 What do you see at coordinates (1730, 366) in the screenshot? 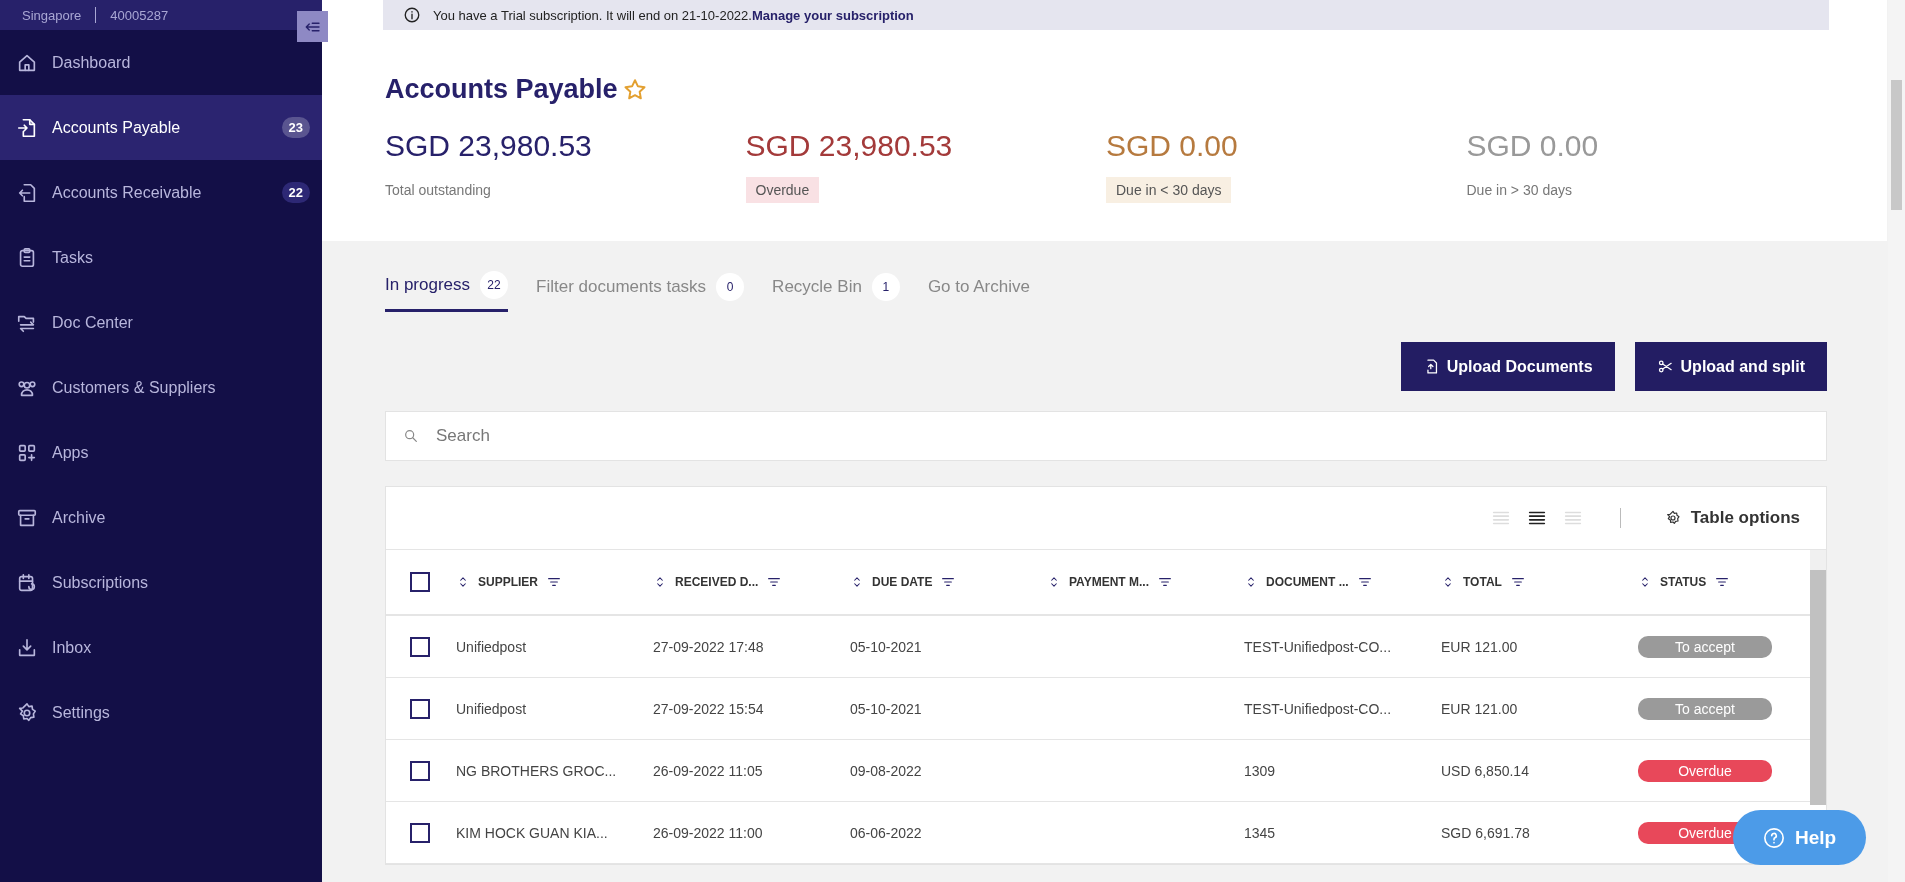
I see `upload-split-button: Upload and split` at bounding box center [1730, 366].